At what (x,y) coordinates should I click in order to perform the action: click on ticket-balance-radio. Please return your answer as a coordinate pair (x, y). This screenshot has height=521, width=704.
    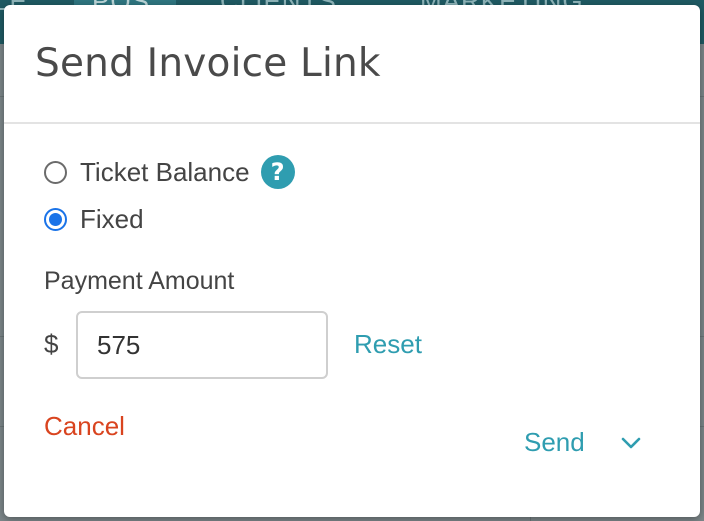
    Looking at the image, I should click on (55, 172).